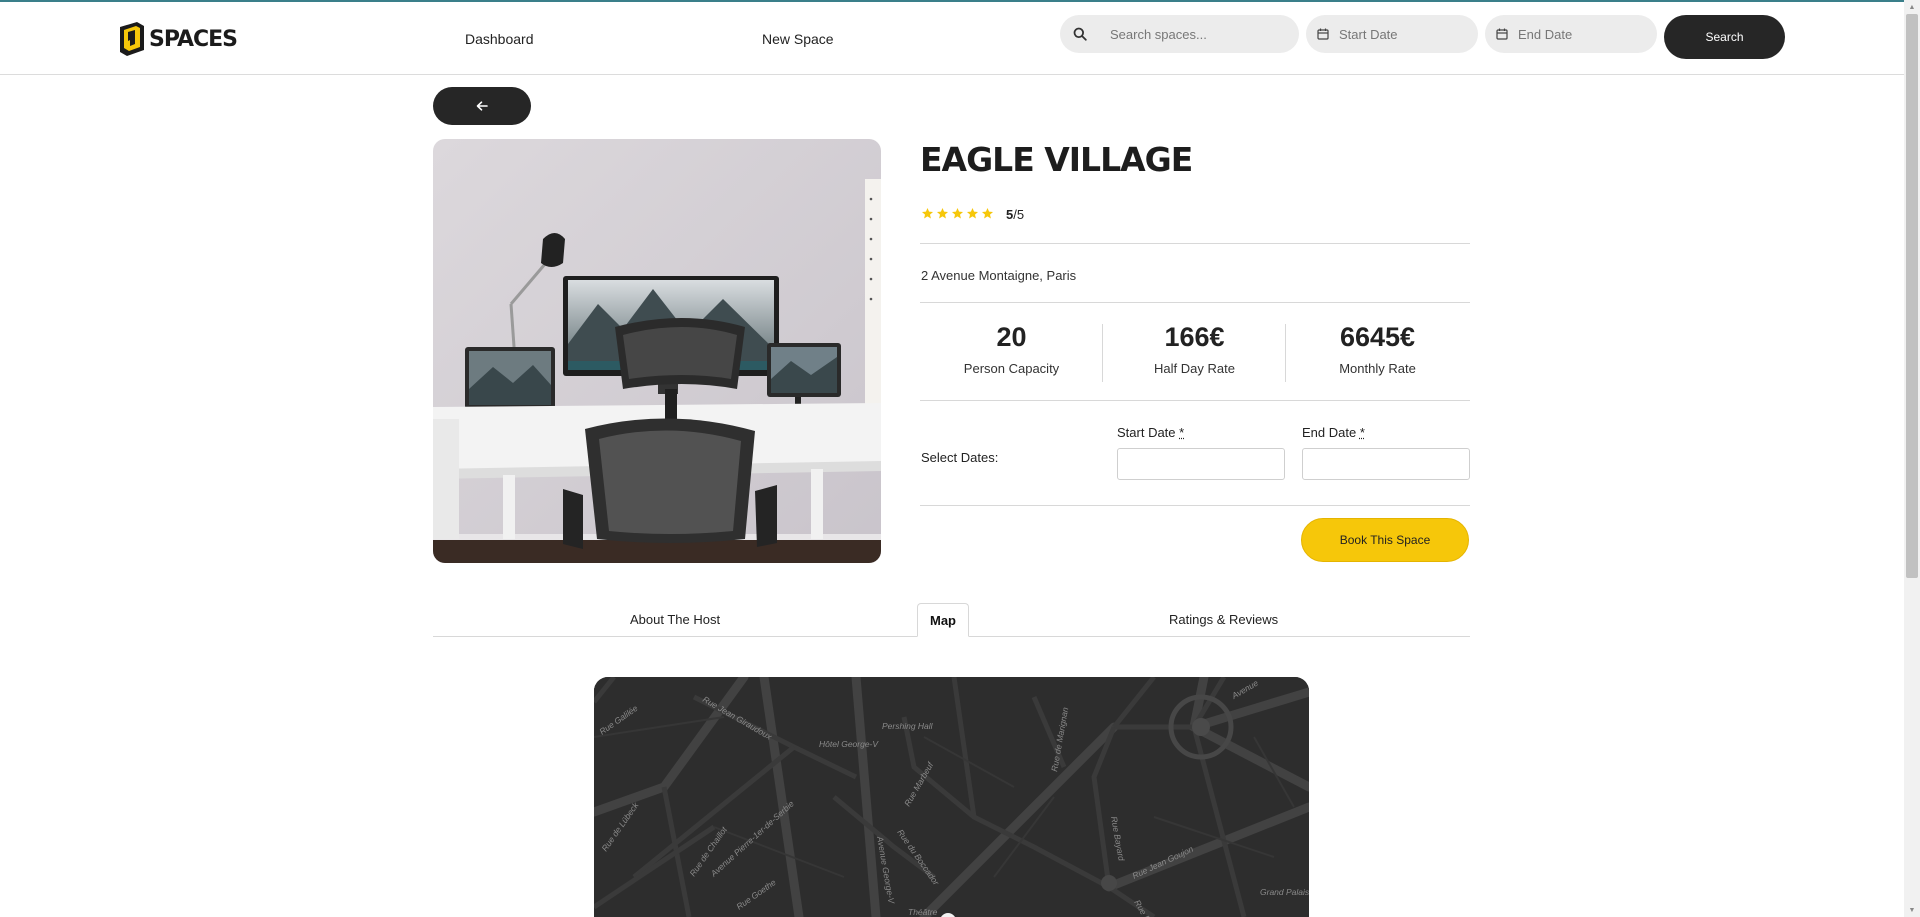 This screenshot has height=917, width=1920. What do you see at coordinates (1407, 34) in the screenshot?
I see `start-date-input` at bounding box center [1407, 34].